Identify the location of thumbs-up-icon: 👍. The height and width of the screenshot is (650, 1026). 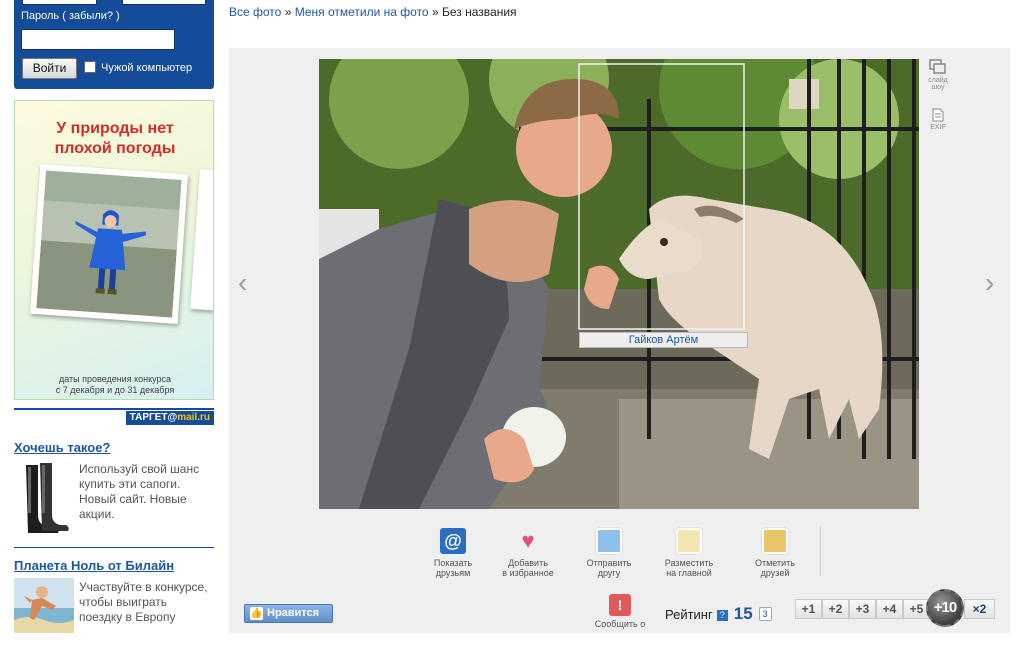
(256, 613).